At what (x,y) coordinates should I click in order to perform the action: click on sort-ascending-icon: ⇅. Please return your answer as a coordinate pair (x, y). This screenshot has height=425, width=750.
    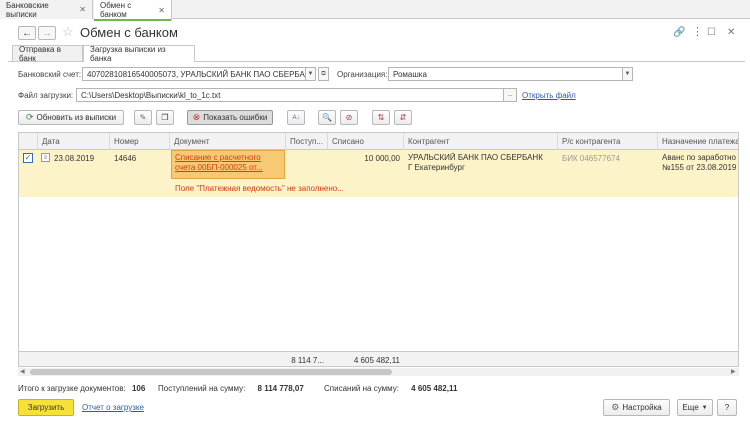
    Looking at the image, I should click on (381, 117).